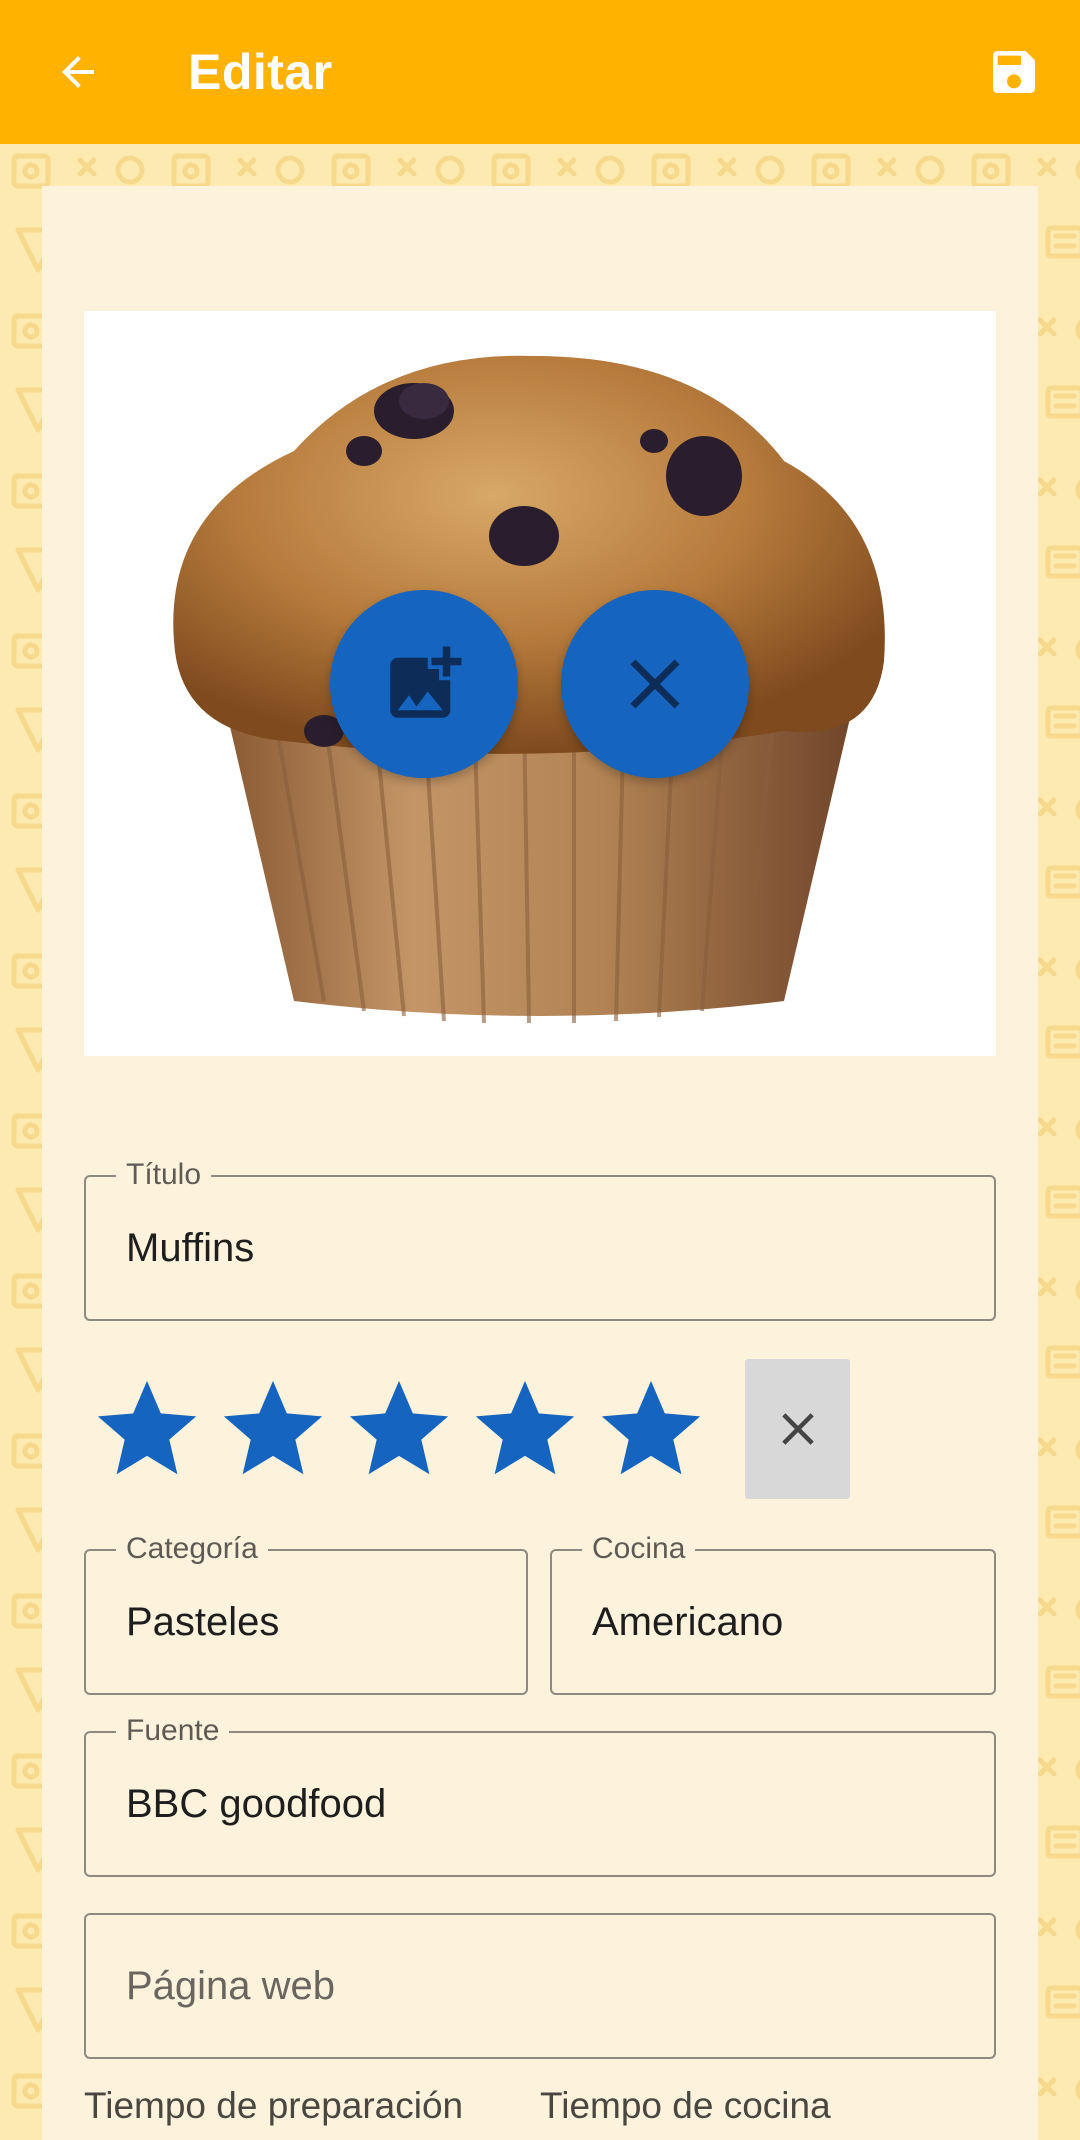  What do you see at coordinates (540, 1795) in the screenshot?
I see `source-field: Fuente BBC goodfood` at bounding box center [540, 1795].